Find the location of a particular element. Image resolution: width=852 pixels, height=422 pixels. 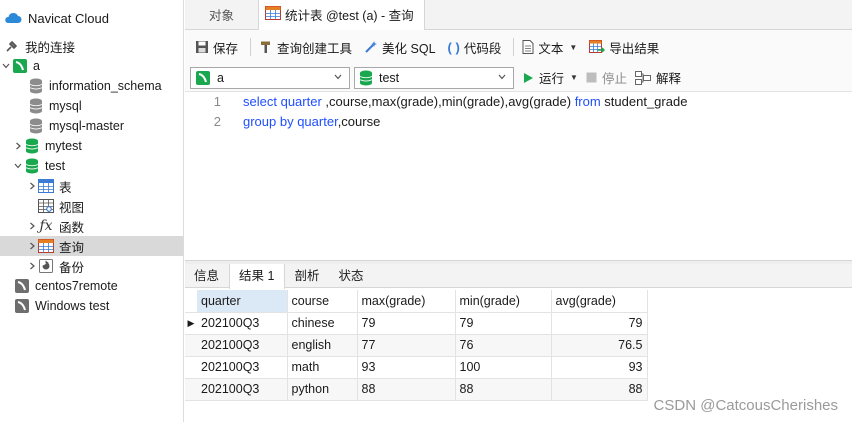

cell: math is located at coordinates (322, 367).